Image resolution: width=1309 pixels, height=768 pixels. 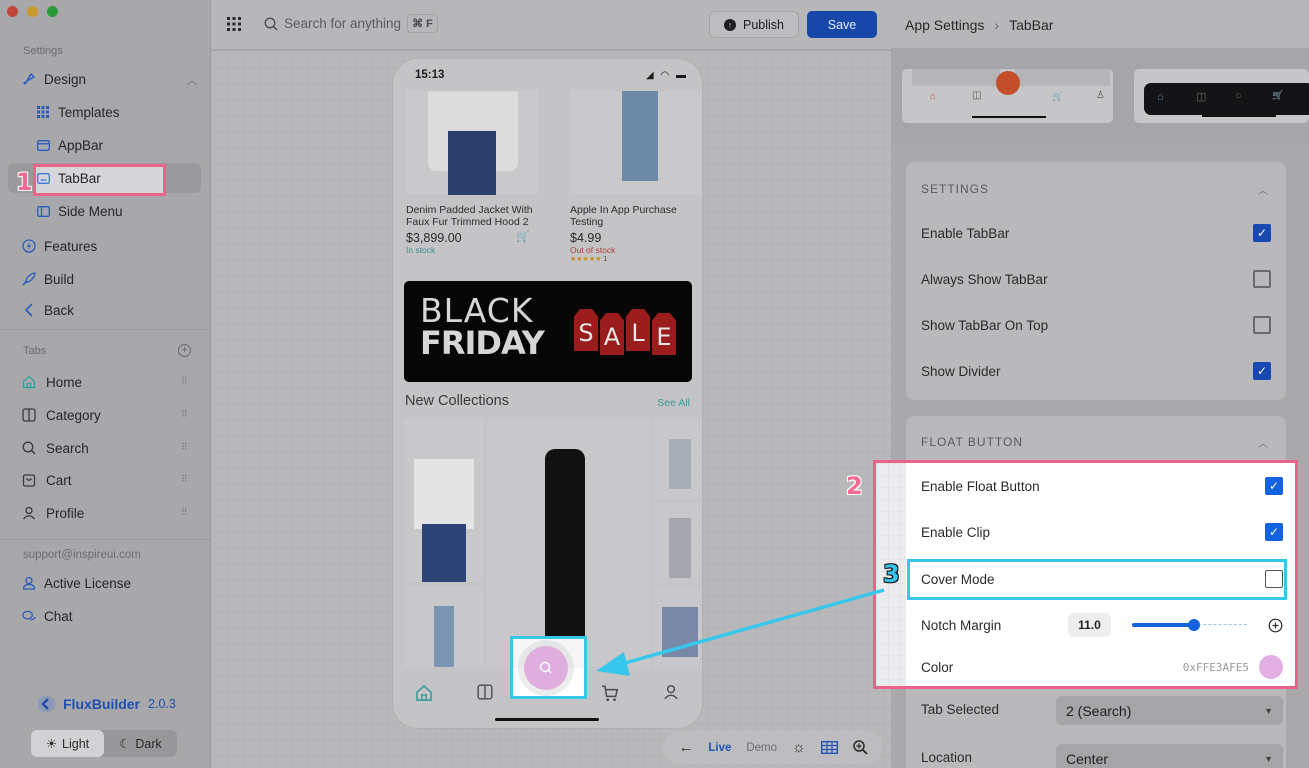 I want to click on publish-button: ↑ Publish, so click(x=754, y=24).